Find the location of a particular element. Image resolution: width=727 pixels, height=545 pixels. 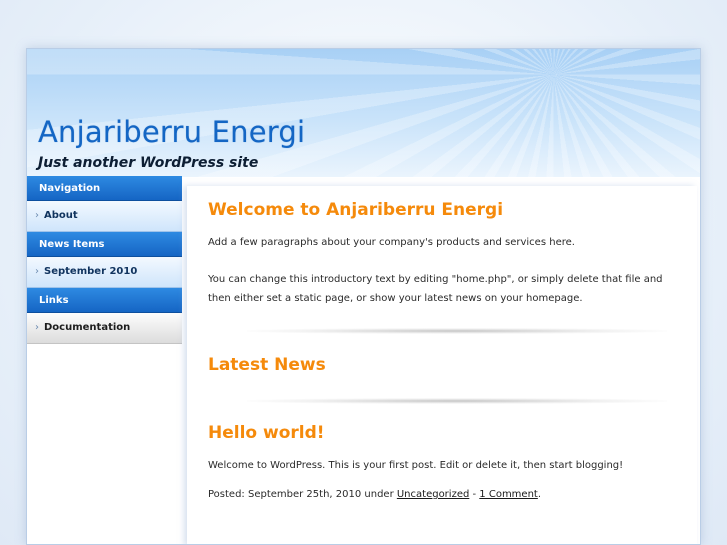

sidebar-item-september-2010: › September 2010 is located at coordinates (104, 272).